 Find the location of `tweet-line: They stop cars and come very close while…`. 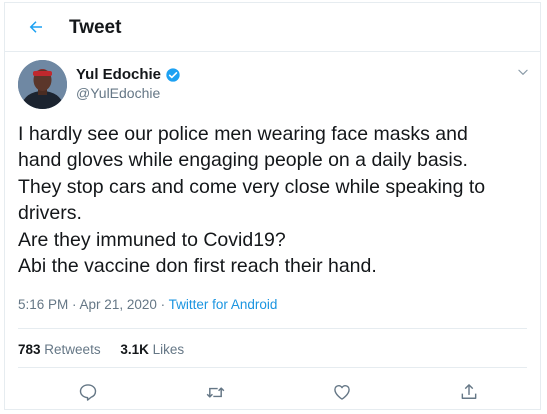

tweet-line: They stop cars and come very close while… is located at coordinates (252, 186).